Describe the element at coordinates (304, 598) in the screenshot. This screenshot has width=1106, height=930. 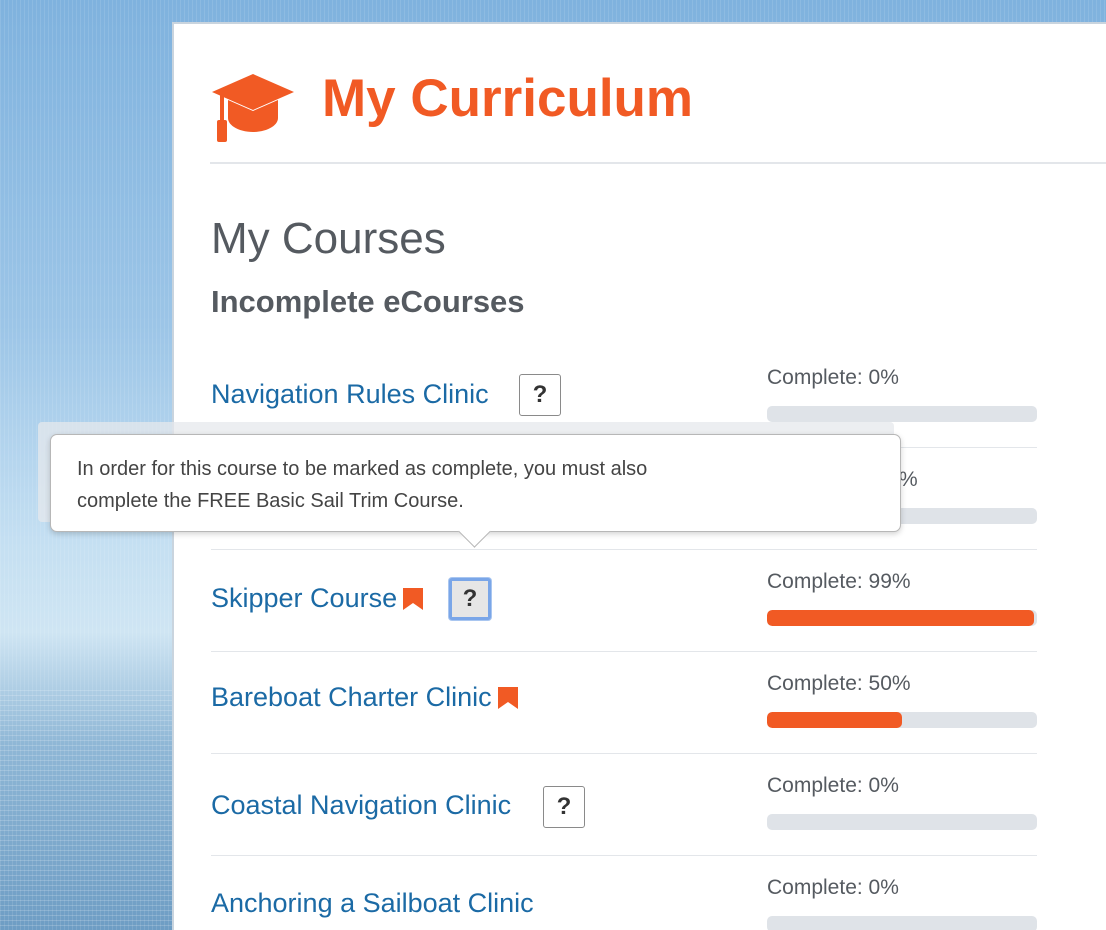
I see `course-name: Skipper Course` at that location.